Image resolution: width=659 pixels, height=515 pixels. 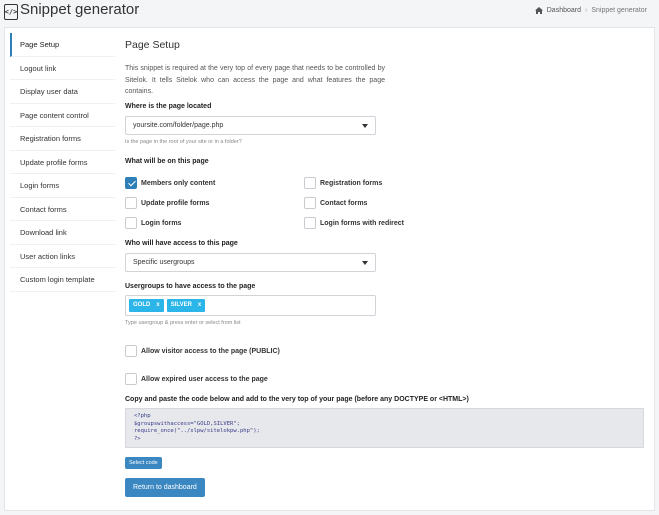 What do you see at coordinates (181, 305) in the screenshot?
I see `tag-label: SILVER` at bounding box center [181, 305].